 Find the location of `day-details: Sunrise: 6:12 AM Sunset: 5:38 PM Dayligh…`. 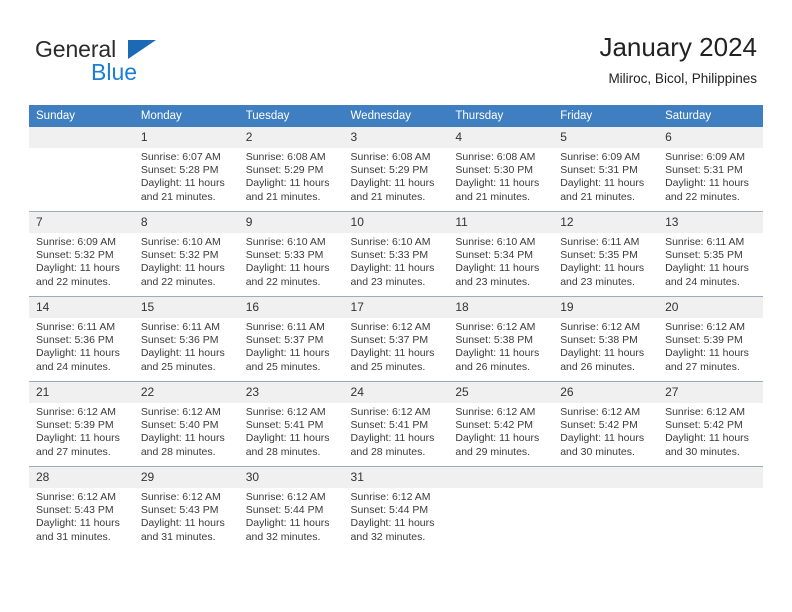

day-details: Sunrise: 6:12 AM Sunset: 5:38 PM Dayligh… is located at coordinates (605, 346).